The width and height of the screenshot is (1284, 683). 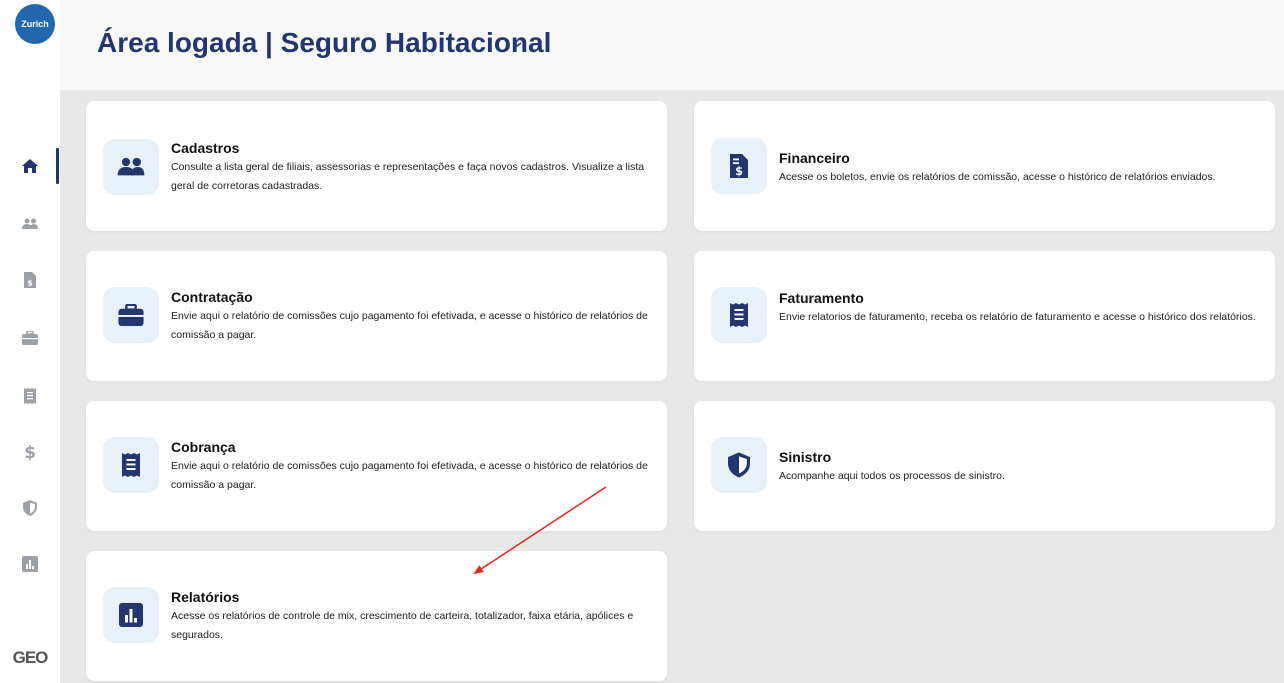 I want to click on zurich-logo: Zurich, so click(x=35, y=24).